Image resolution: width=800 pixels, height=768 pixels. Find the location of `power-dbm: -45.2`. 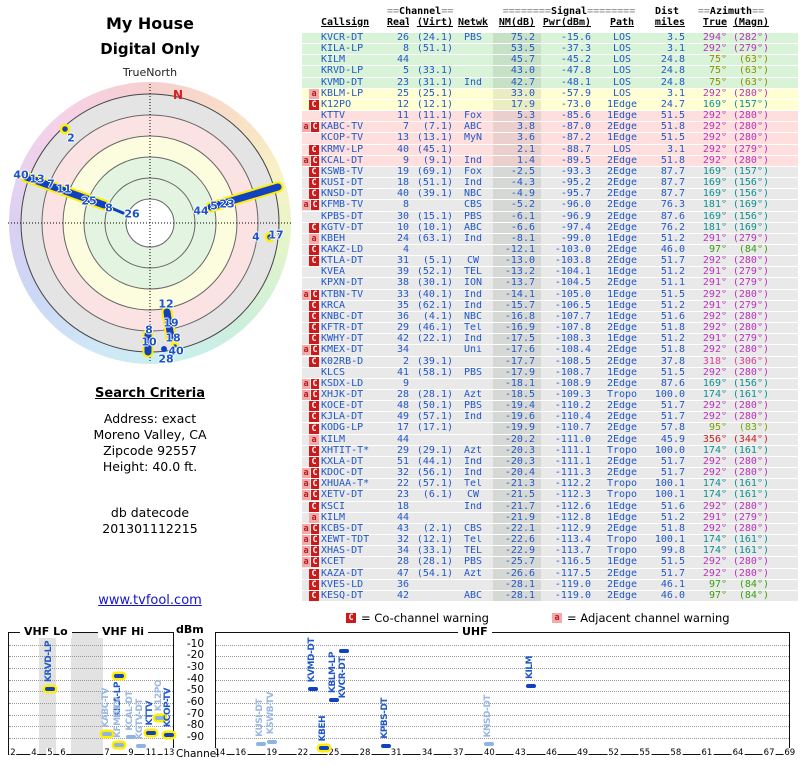

power-dbm: -45.2 is located at coordinates (575, 60).